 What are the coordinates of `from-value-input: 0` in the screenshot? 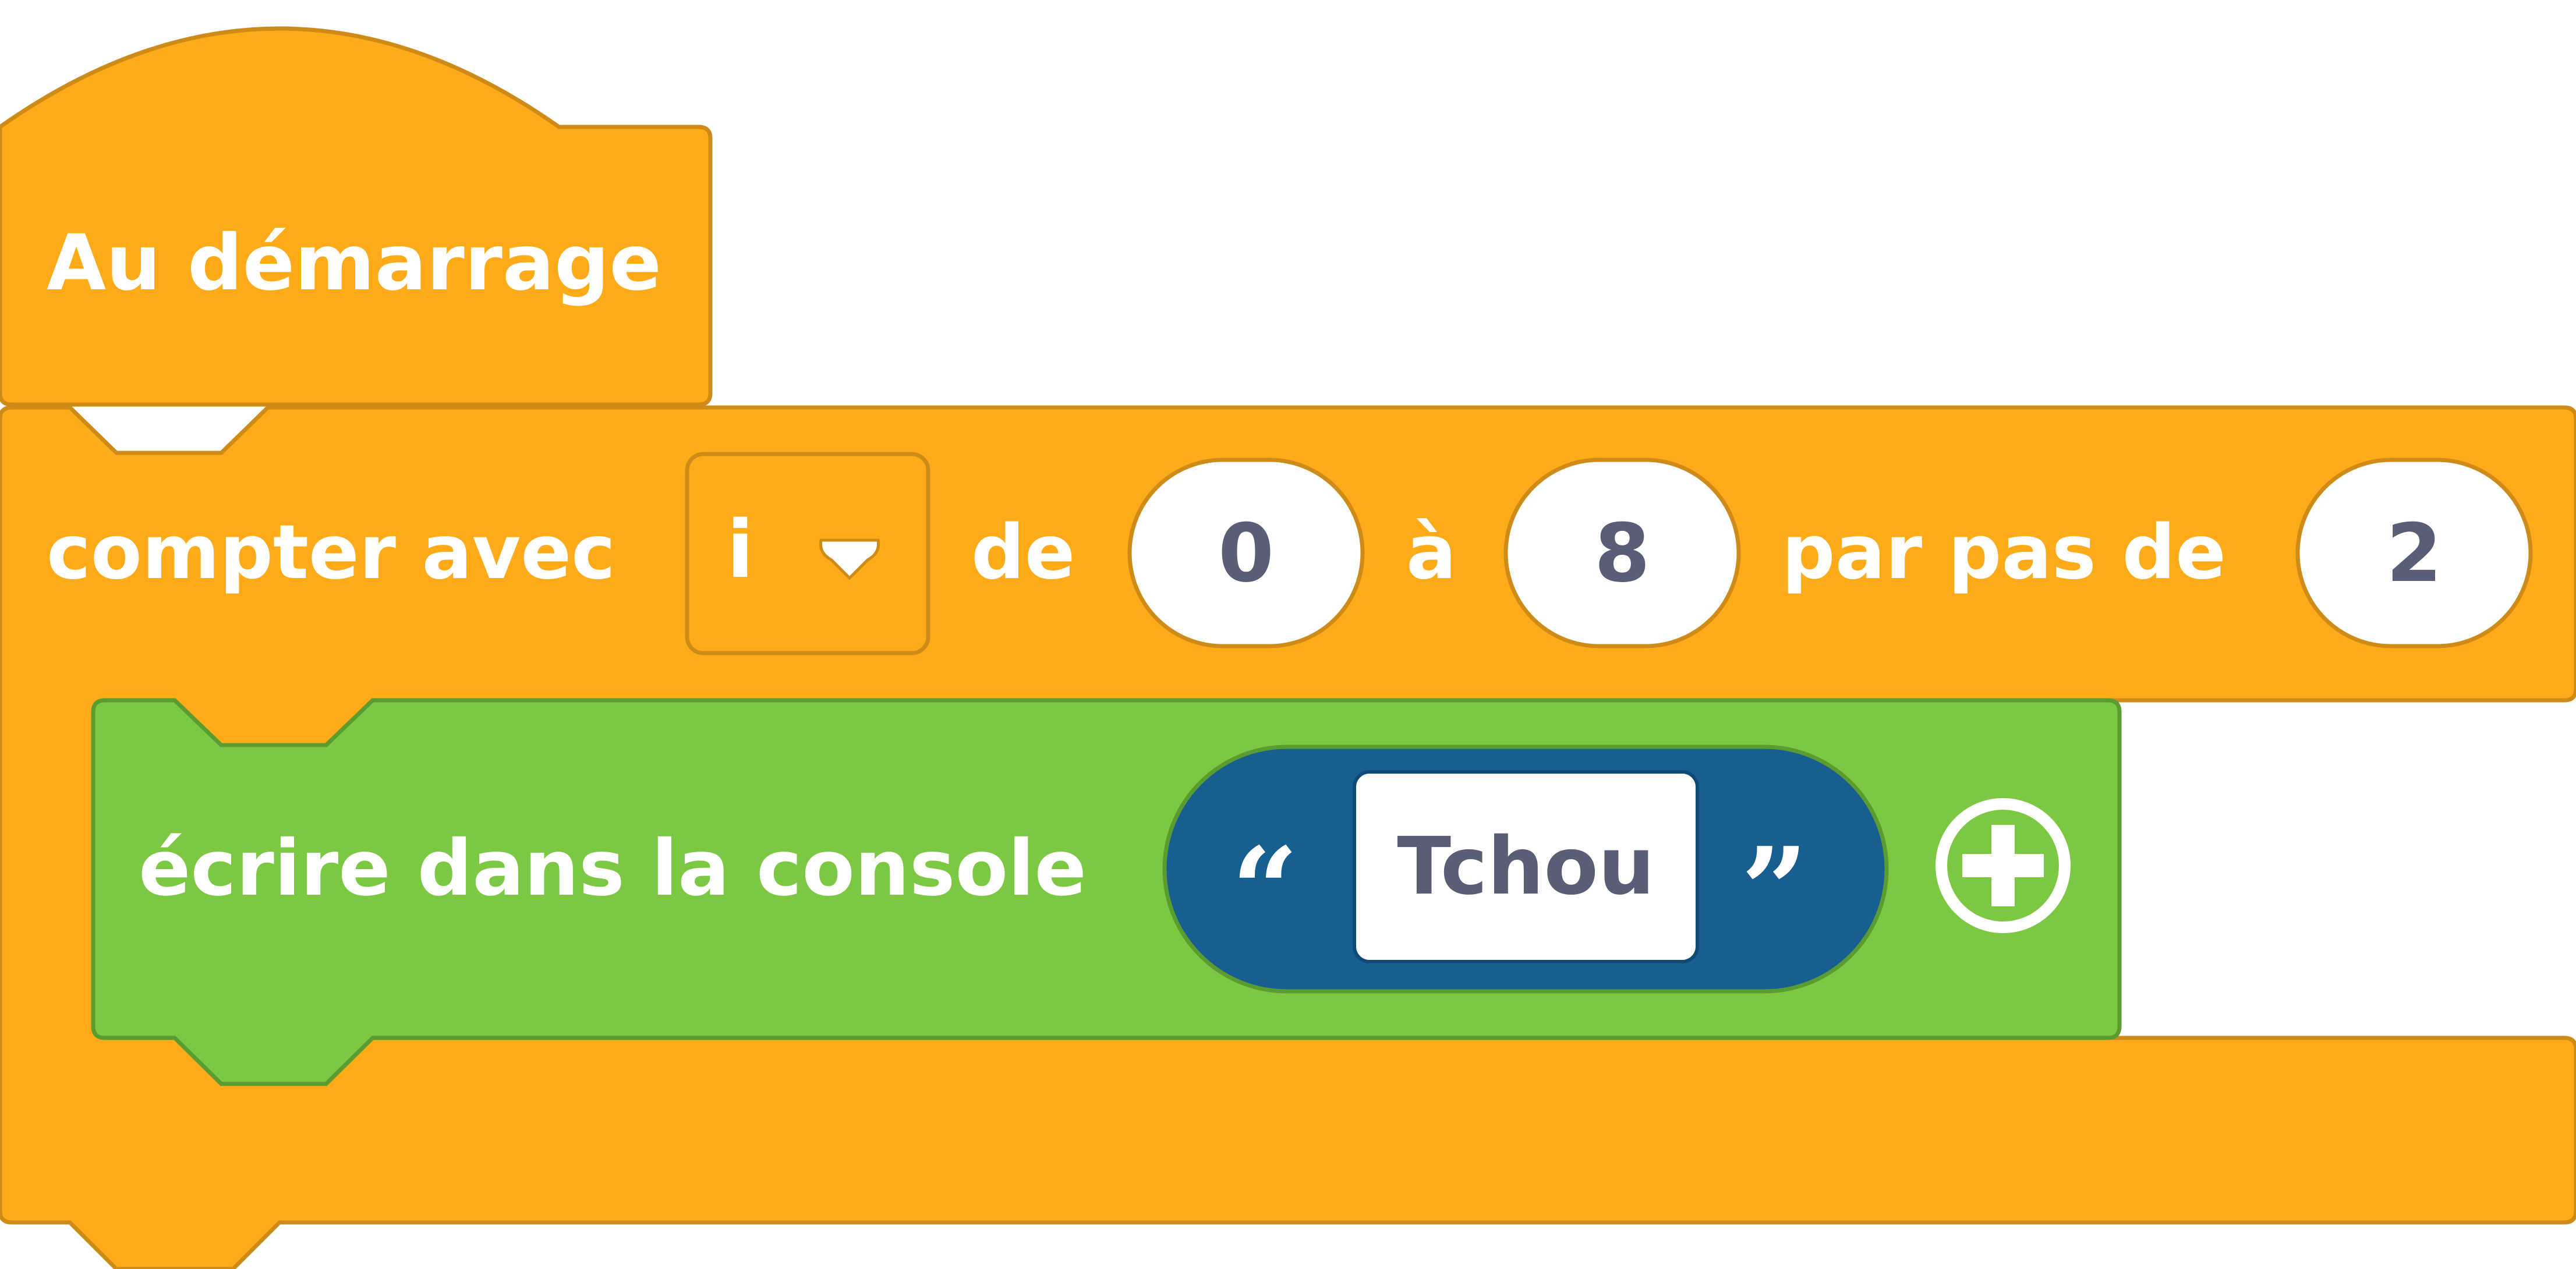 It's located at (1247, 553).